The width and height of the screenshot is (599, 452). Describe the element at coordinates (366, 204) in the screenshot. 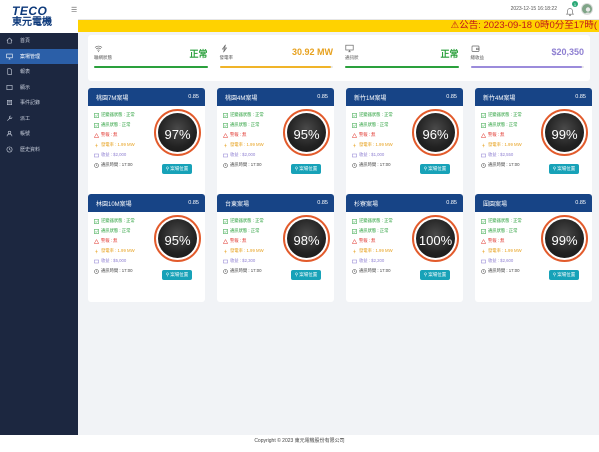

I see `site-name: 杉寮案場` at that location.